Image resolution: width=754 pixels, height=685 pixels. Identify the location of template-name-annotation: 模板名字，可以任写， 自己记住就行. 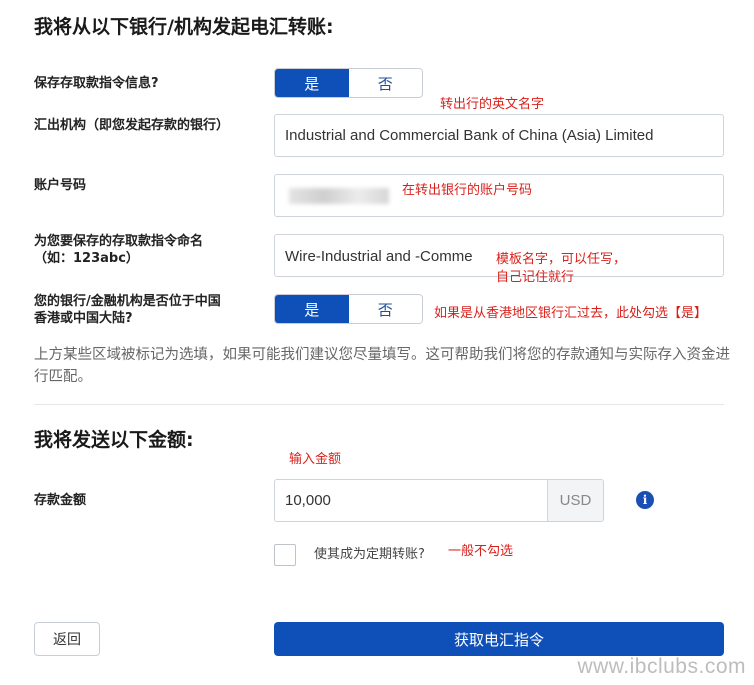
(561, 269).